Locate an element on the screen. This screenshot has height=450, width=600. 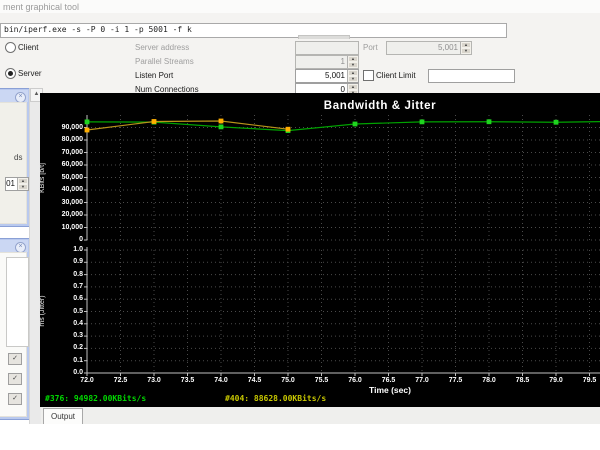
sidebar-panel-bottom: × ✓ ✓ ✓ is located at coordinates (15, 329).